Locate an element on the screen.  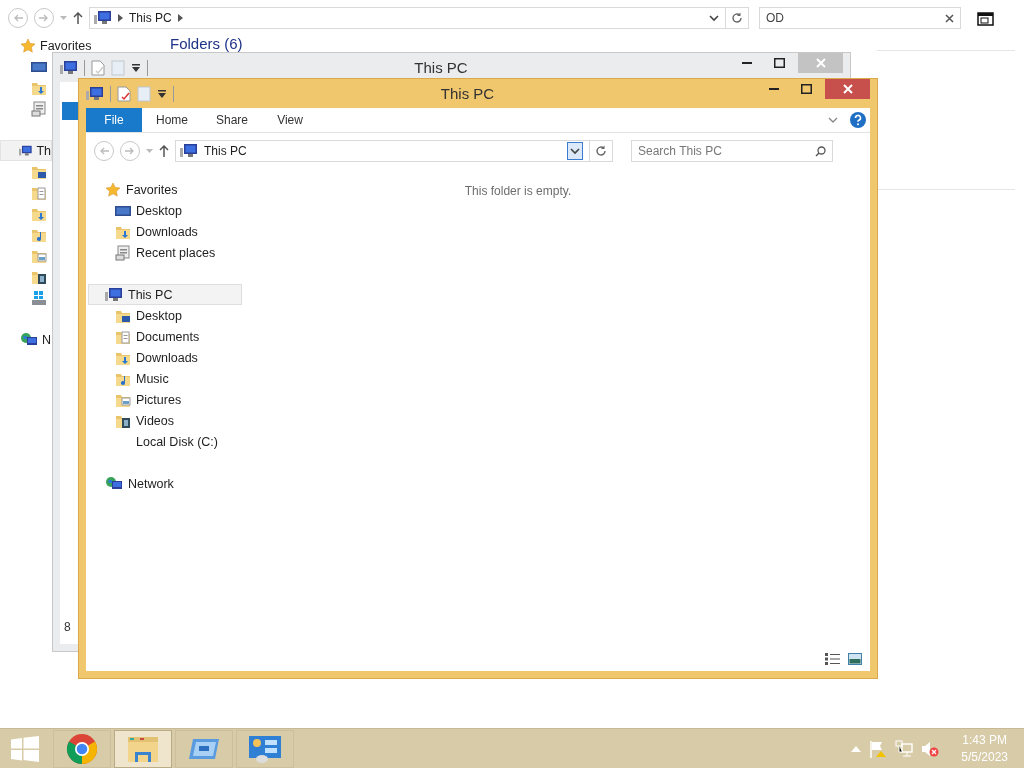
help-icon is located at coordinates (858, 120).